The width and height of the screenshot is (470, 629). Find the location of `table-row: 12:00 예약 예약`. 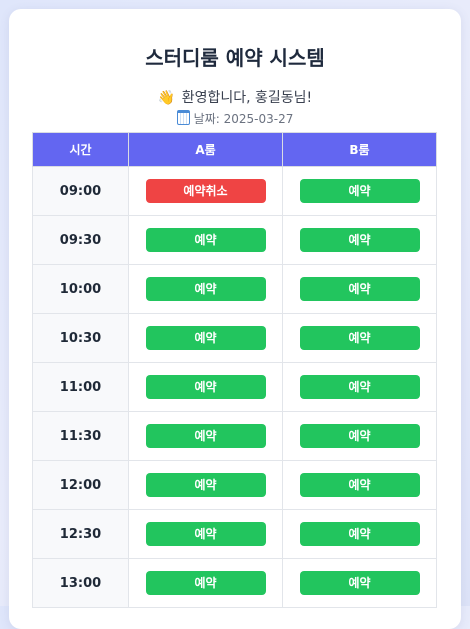

table-row: 12:00 예약 예약 is located at coordinates (234, 485).